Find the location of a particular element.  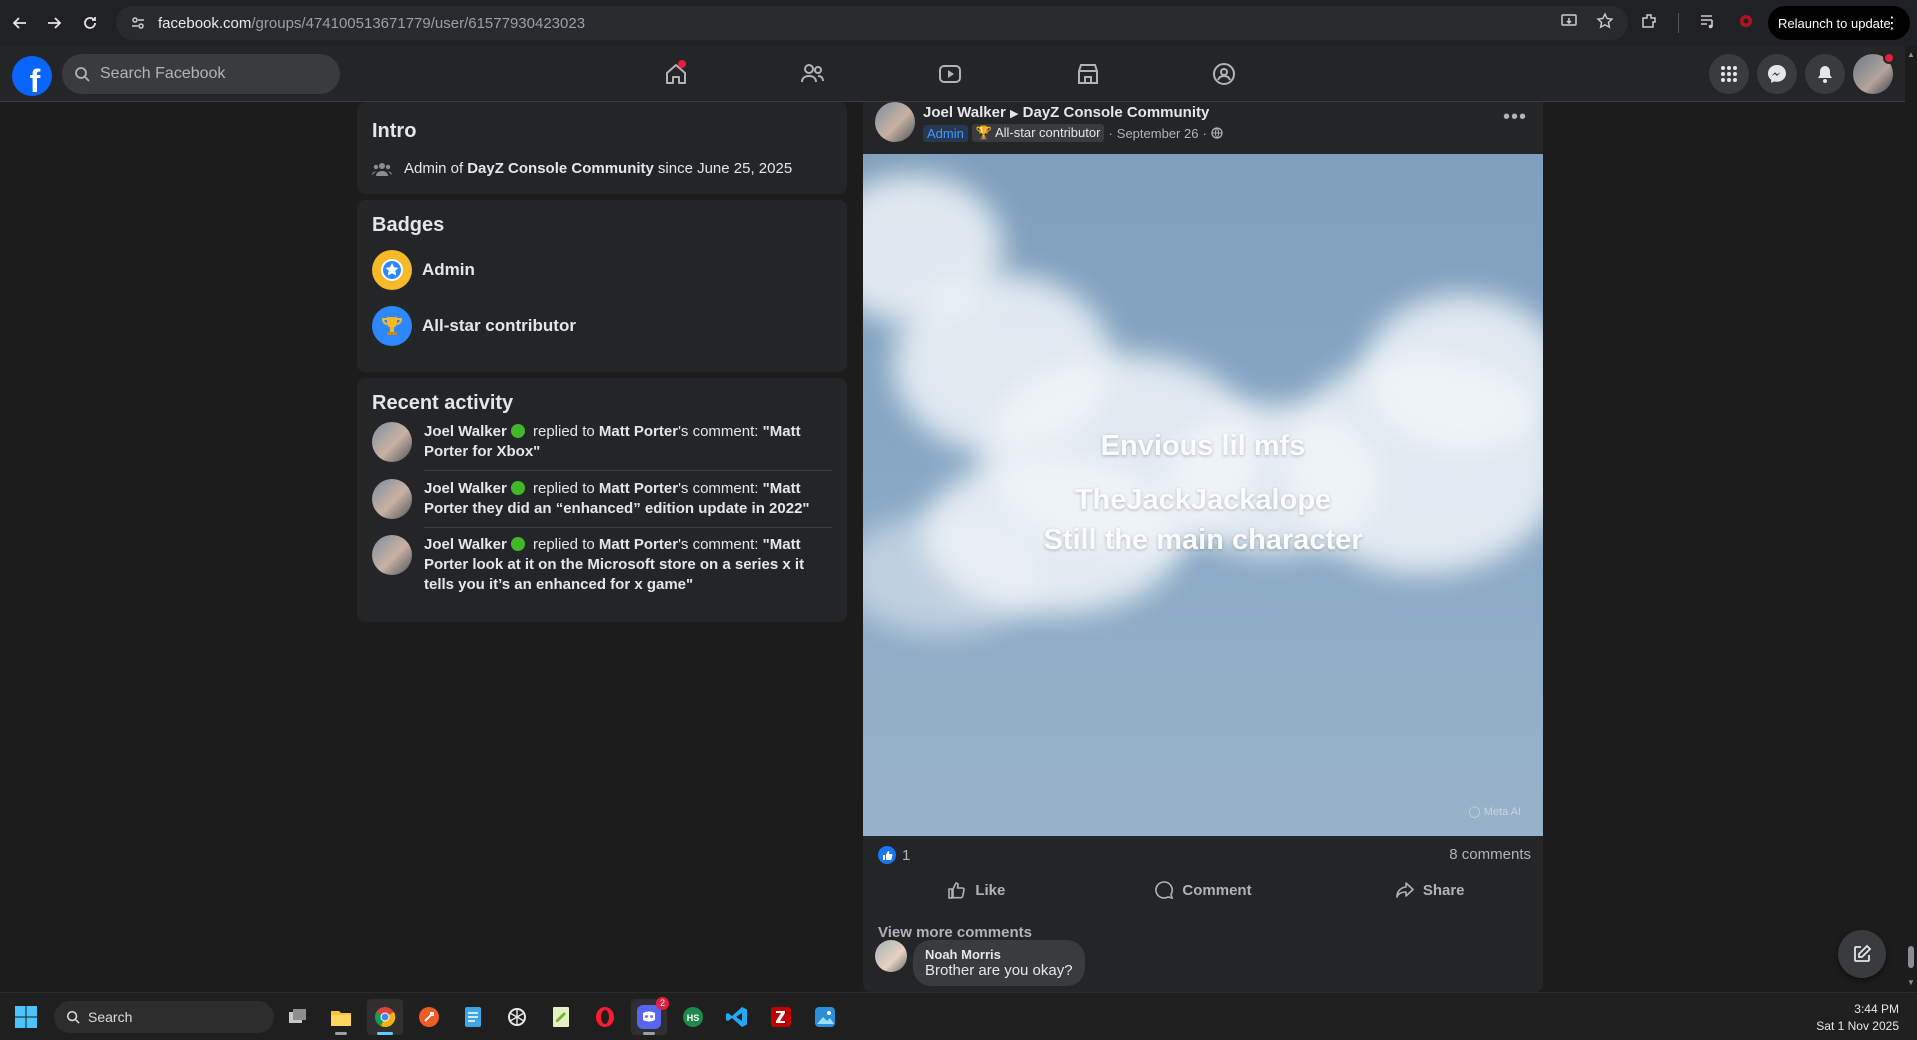

badge-all-star-label: All-star contributor is located at coordinates (499, 325).